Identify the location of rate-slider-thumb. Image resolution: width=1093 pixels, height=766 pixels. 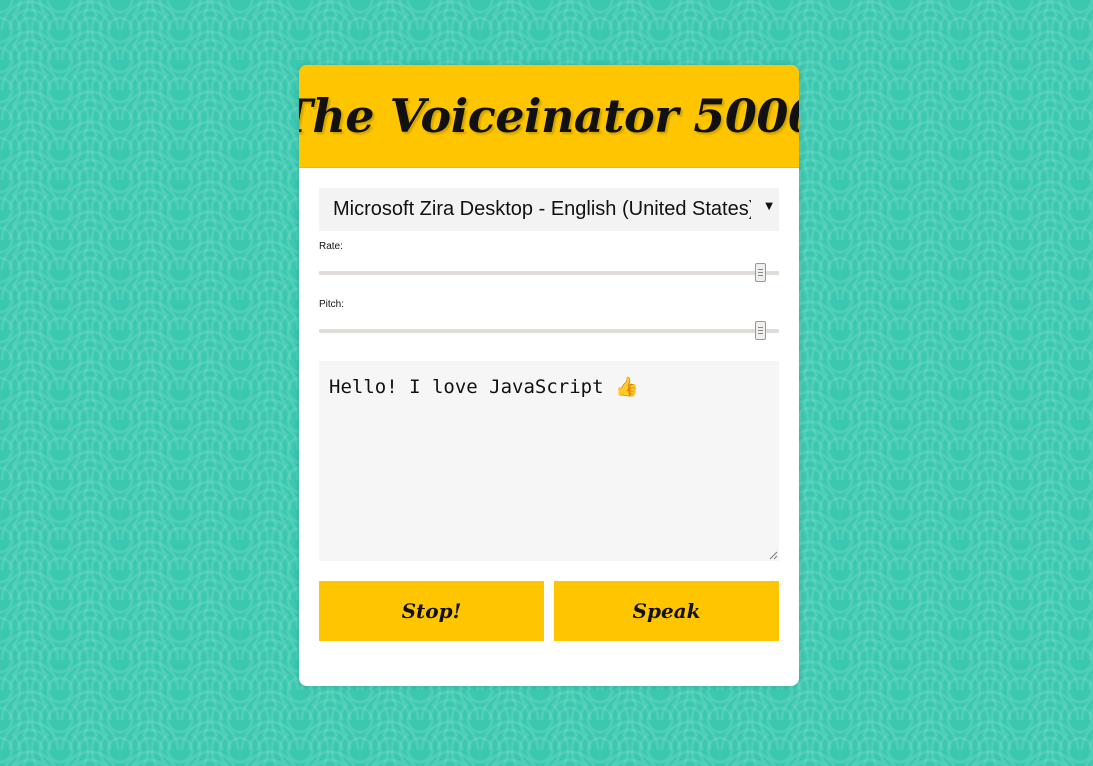
(760, 272).